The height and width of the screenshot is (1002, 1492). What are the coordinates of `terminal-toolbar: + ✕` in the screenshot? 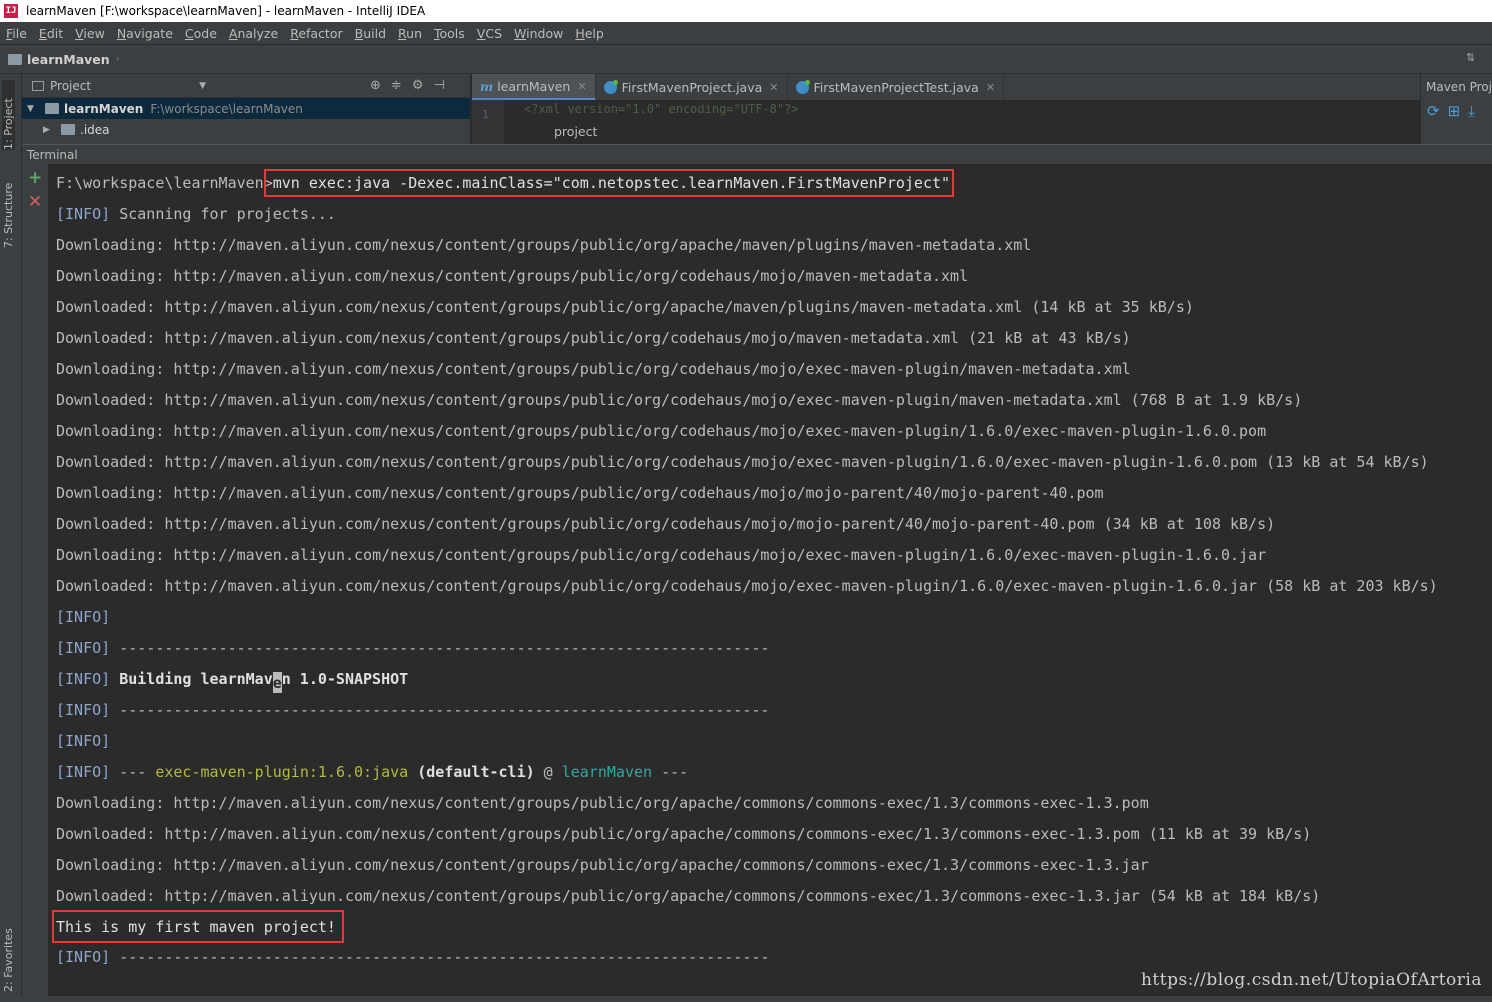 It's located at (35, 583).